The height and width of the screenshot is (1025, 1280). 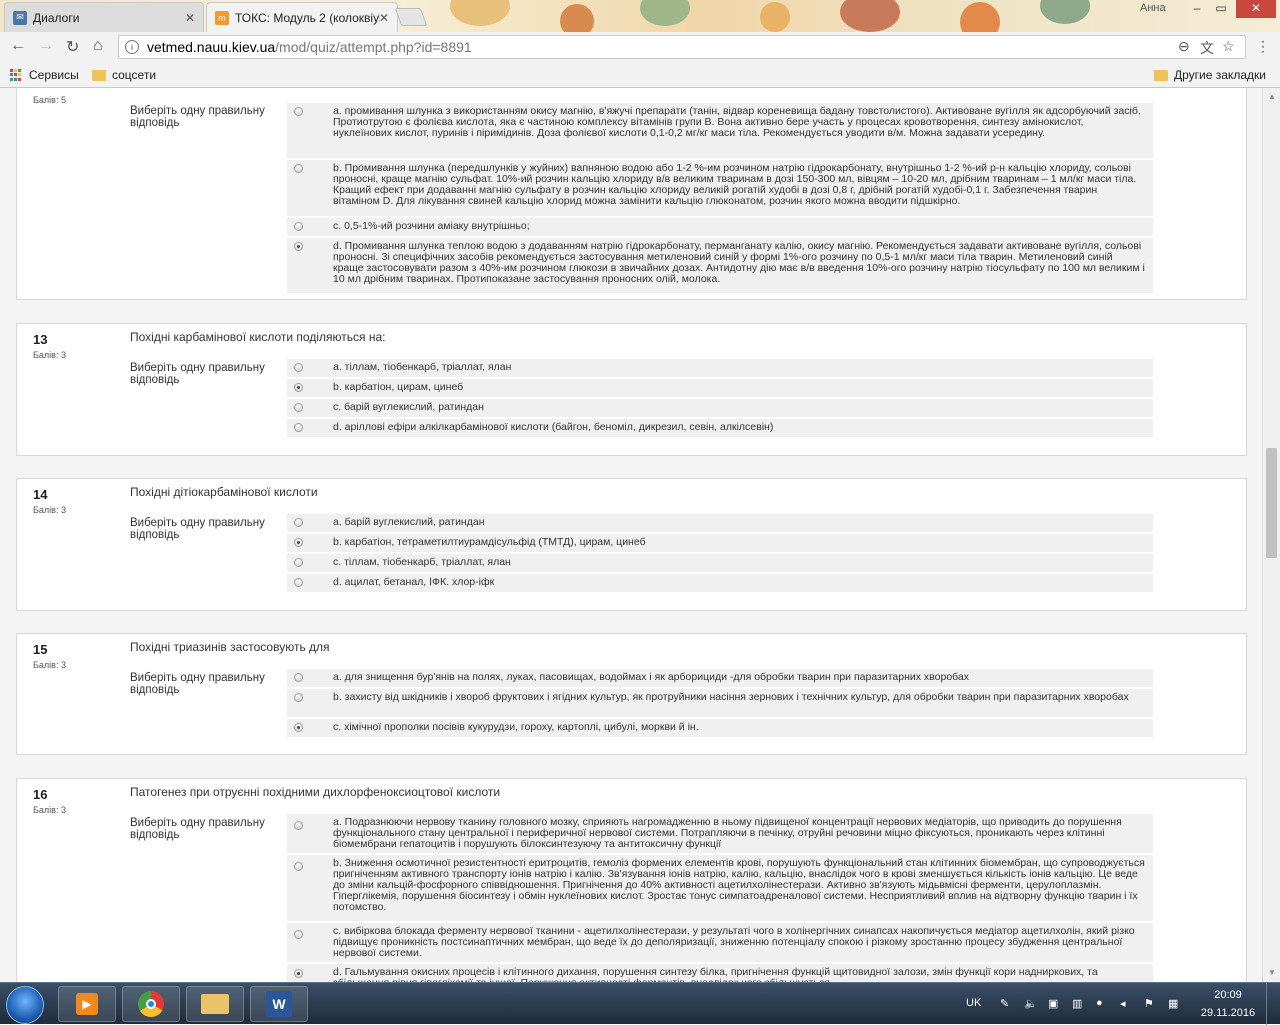 I want to click on tab-quiz: m ТОКС: Модуль 2 (колоквіум) ✕, so click(x=302, y=17).